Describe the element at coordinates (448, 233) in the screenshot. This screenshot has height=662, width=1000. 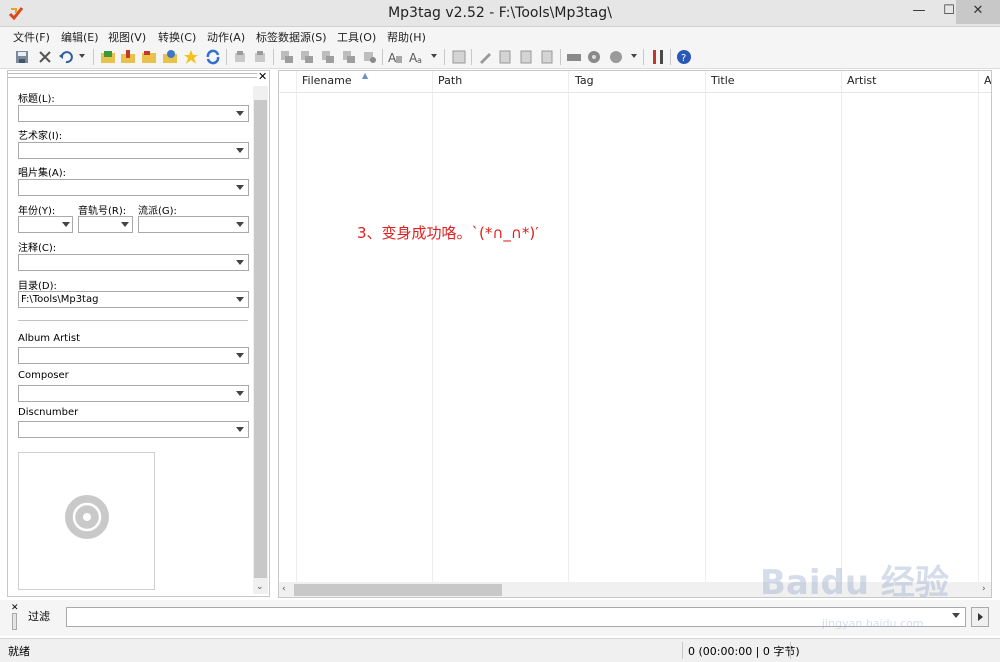
I see `annotation-text: 3、变身成功咯。`(*∩_∩*)′` at that location.